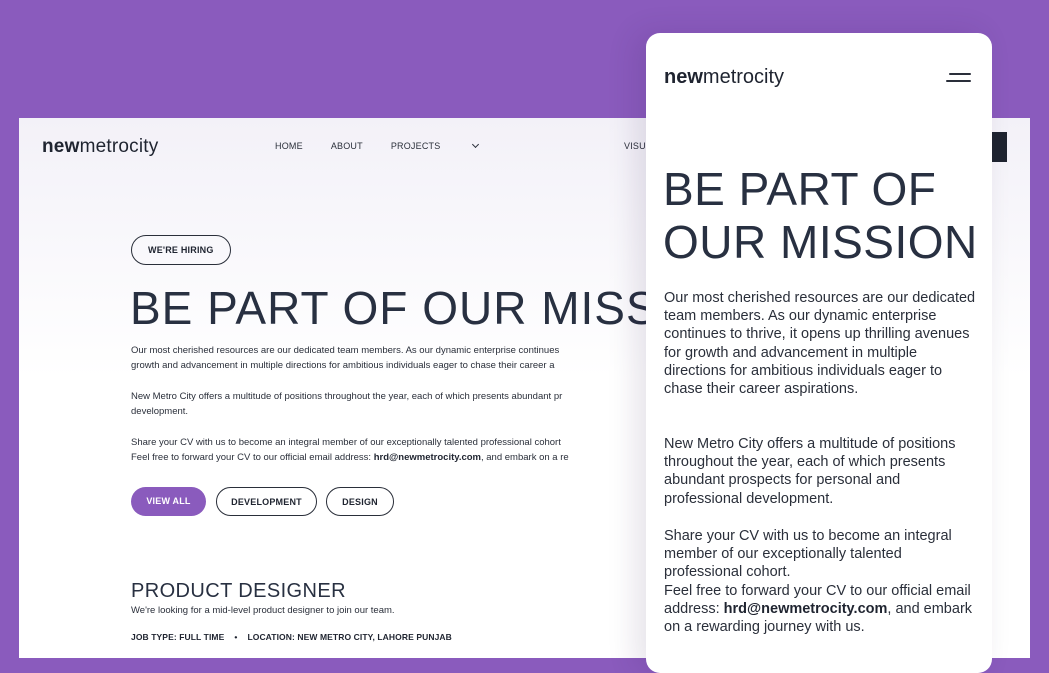 This screenshot has width=1049, height=673. What do you see at coordinates (360, 501) in the screenshot?
I see `filter-design-button: DESIGN` at bounding box center [360, 501].